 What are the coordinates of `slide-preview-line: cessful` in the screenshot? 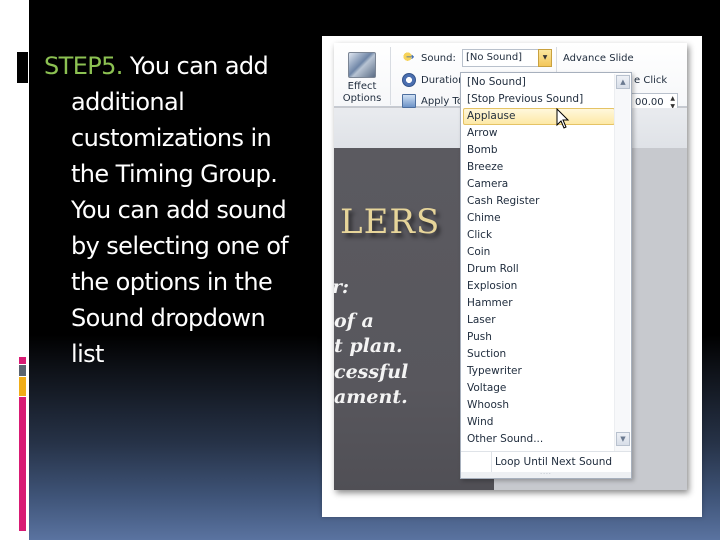 It's located at (371, 372).